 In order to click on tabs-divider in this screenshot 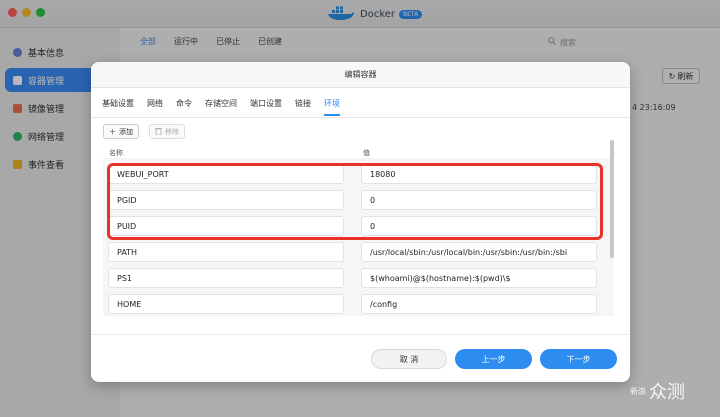, I will do `click(360, 117)`.